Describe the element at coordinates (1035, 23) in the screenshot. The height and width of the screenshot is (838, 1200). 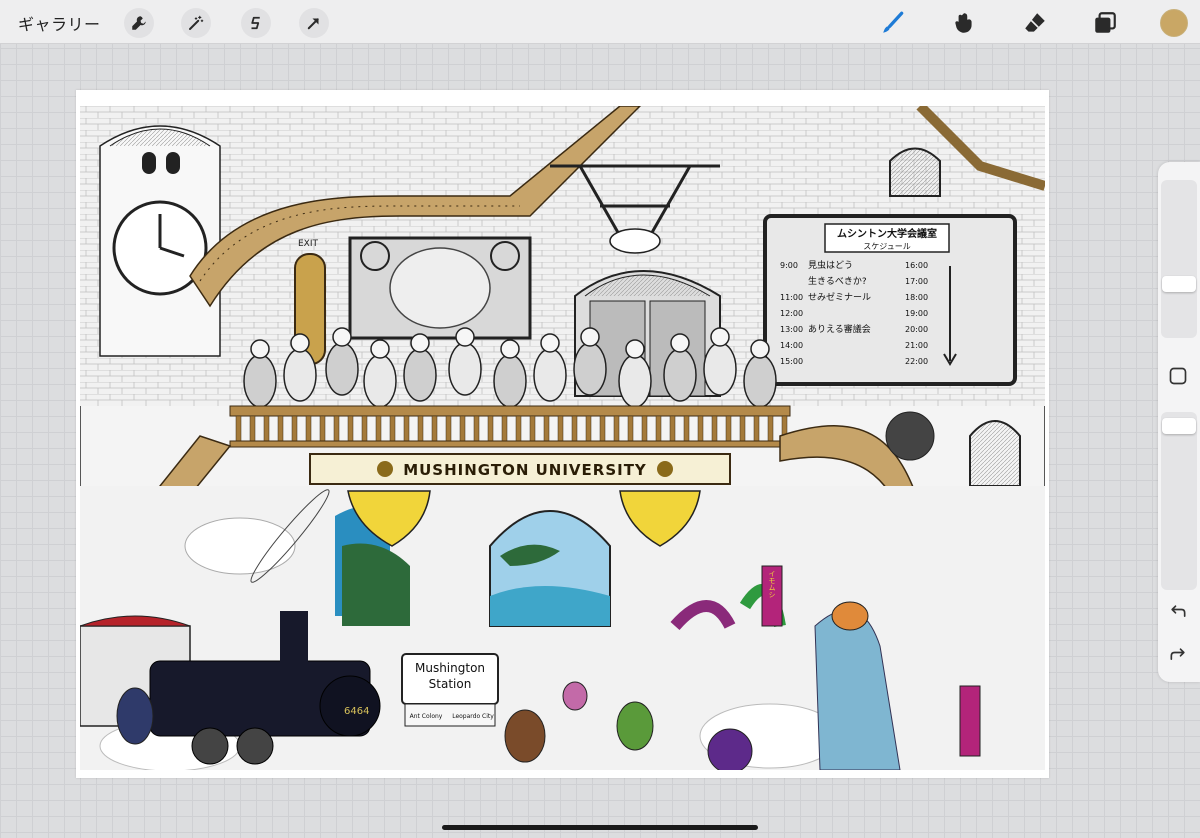
I see `eraser-icon` at that location.